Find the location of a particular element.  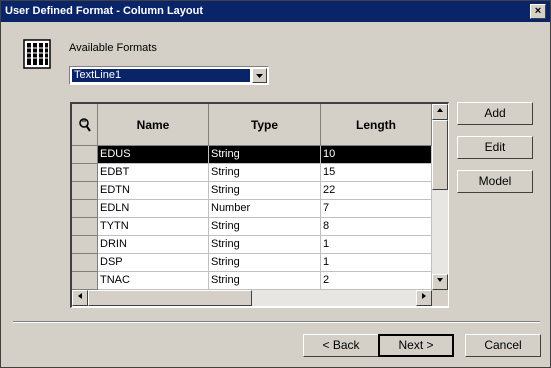

table-row: DRIN String 1 is located at coordinates (252, 245).